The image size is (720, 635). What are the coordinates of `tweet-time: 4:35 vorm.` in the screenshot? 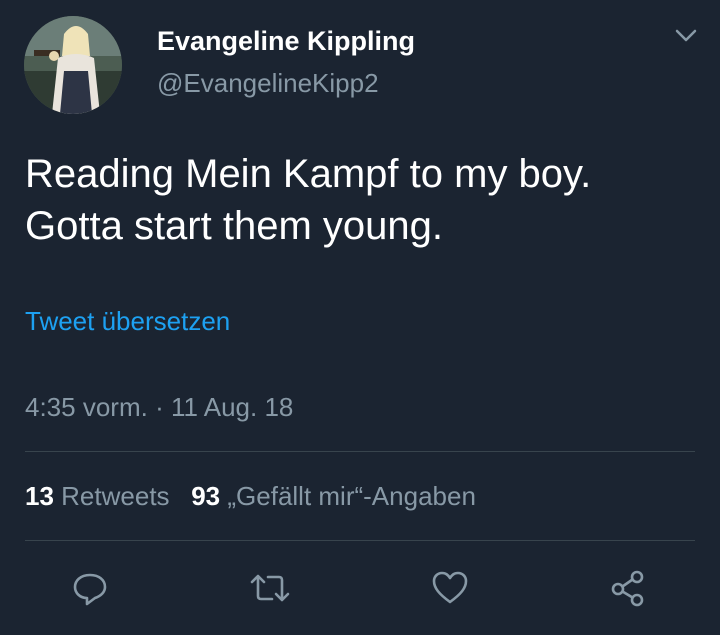 It's located at (86, 407).